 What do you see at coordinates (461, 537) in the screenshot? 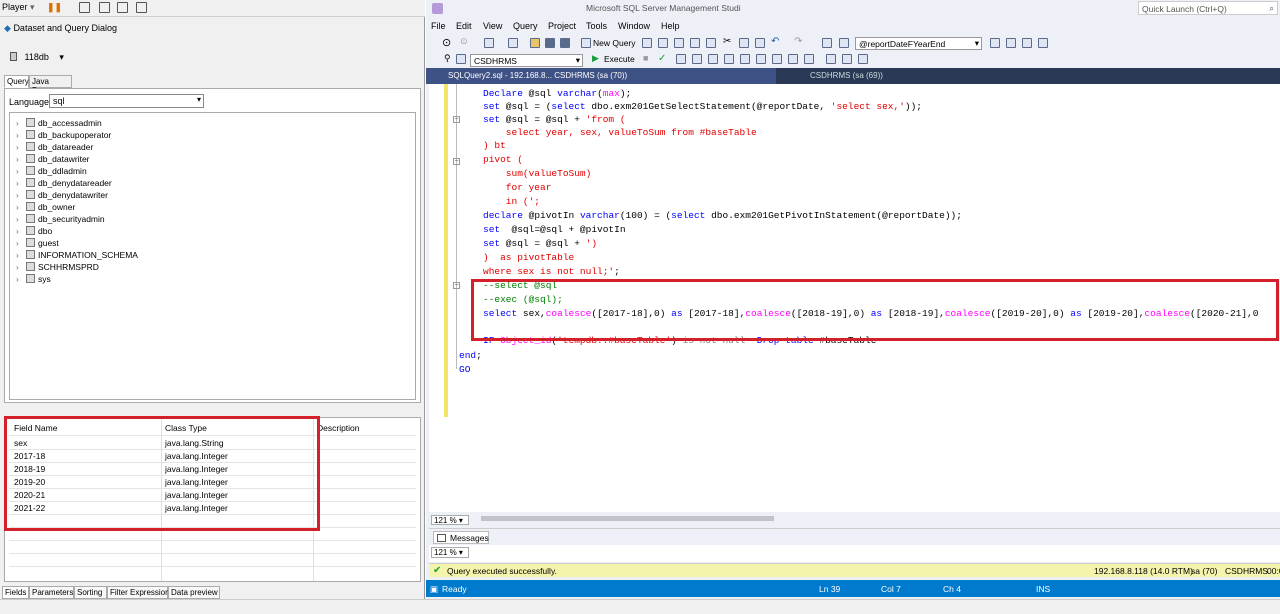
I see `tab-messages: Messages` at bounding box center [461, 537].